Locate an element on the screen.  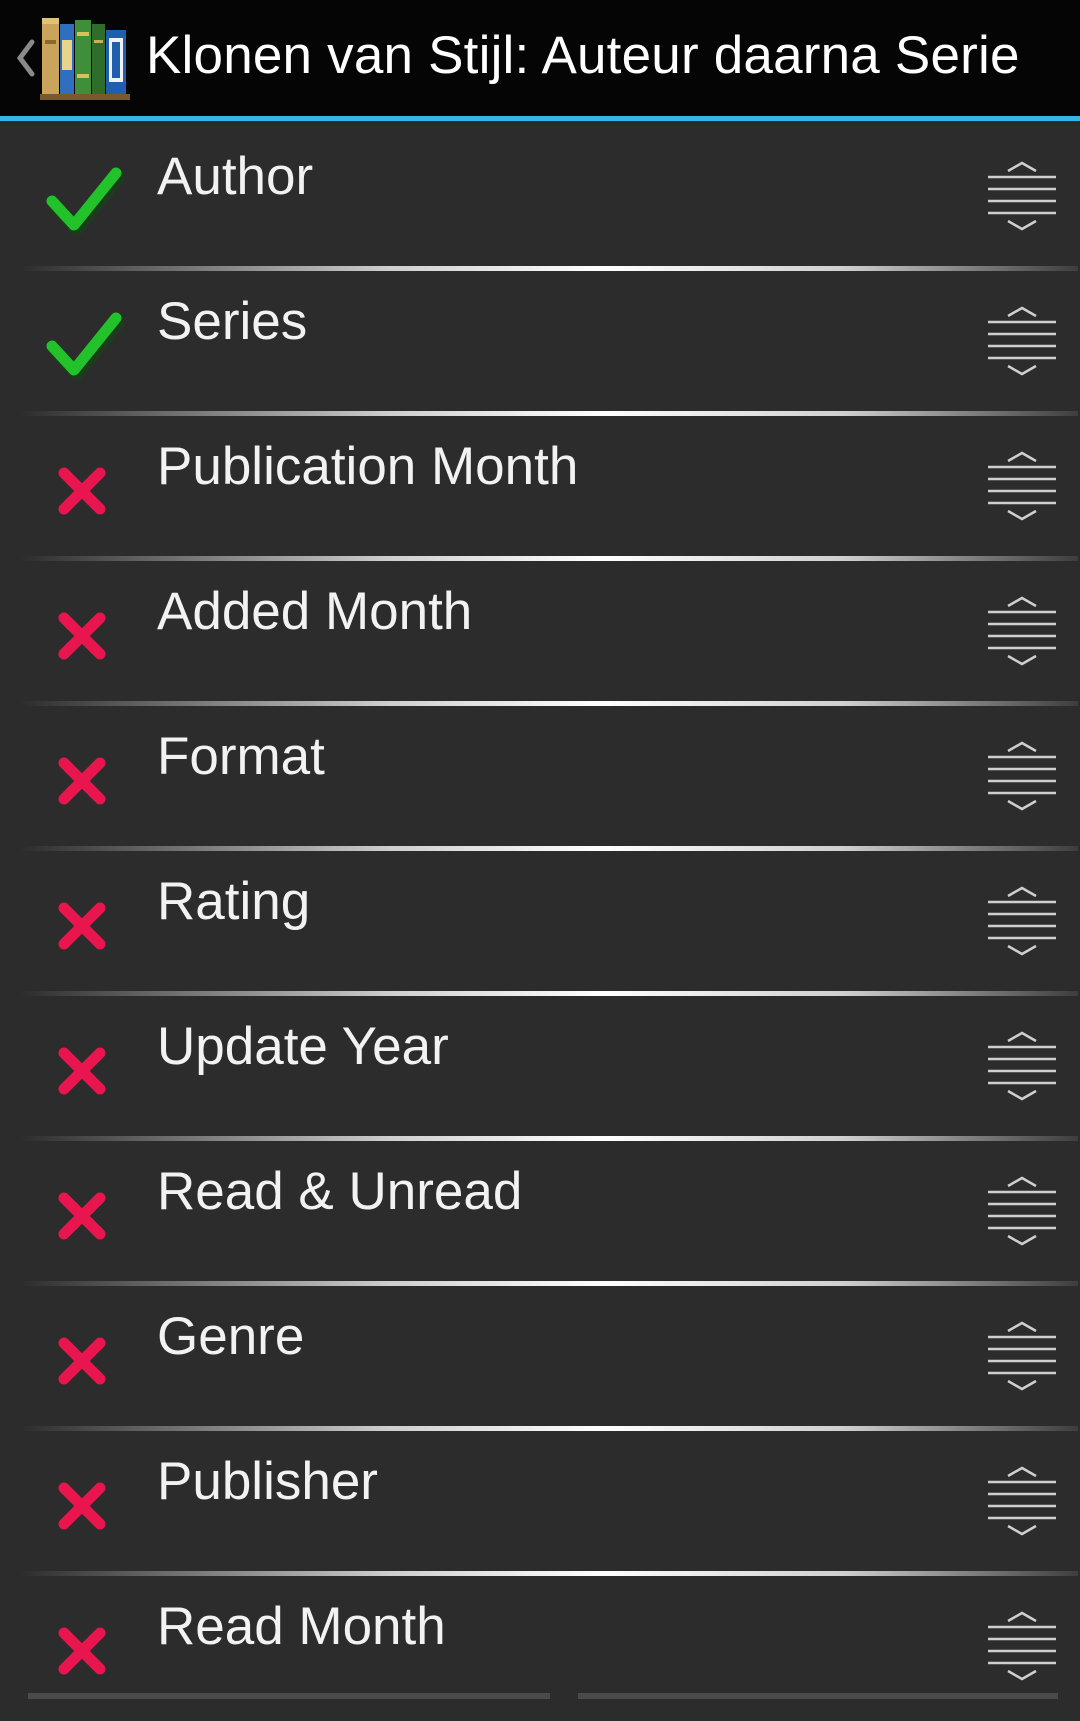
list-item-format: Format is located at coordinates (540, 778).